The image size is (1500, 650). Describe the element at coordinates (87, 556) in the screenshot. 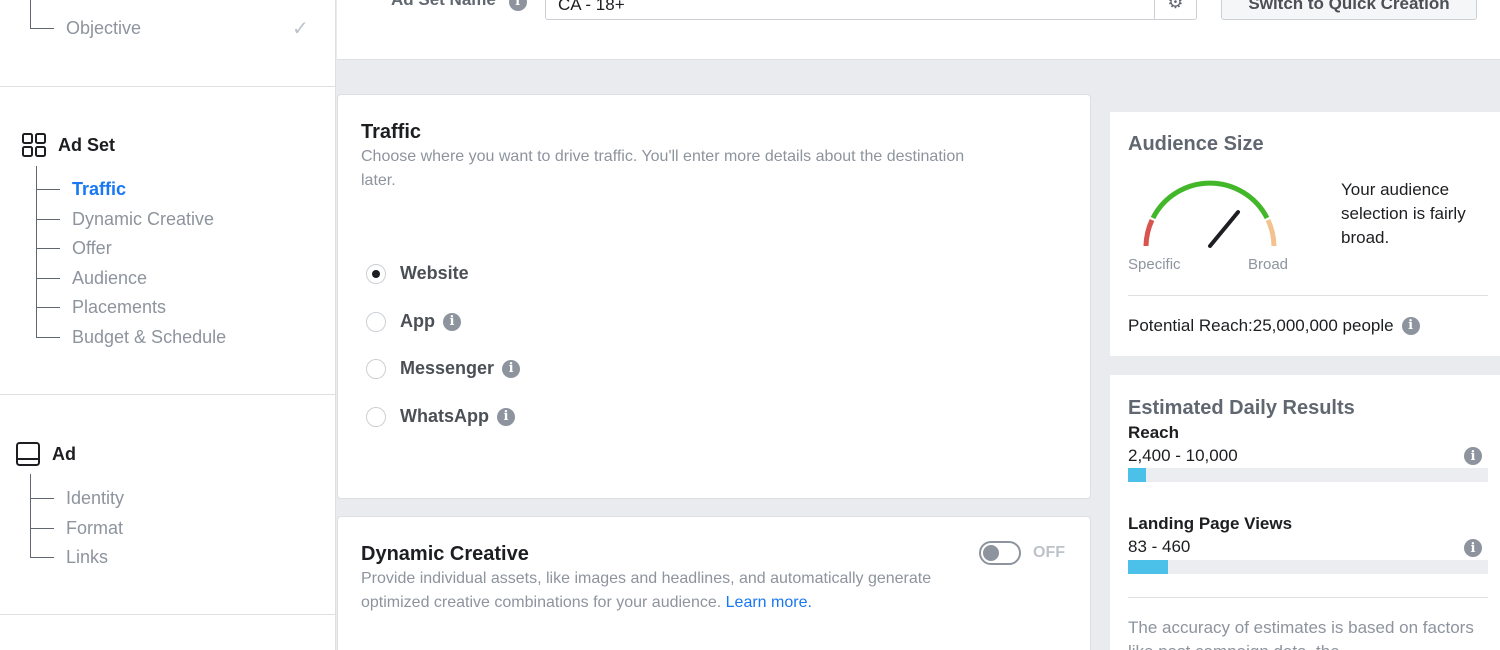

I see `sidebar-item-label: Links` at that location.